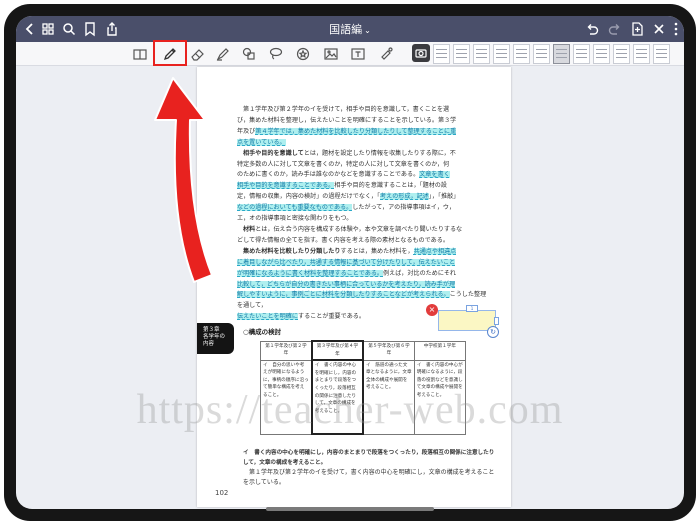 Image resolution: width=700 pixels, height=525 pixels. I want to click on annotation-arrow, so click(183, 180).